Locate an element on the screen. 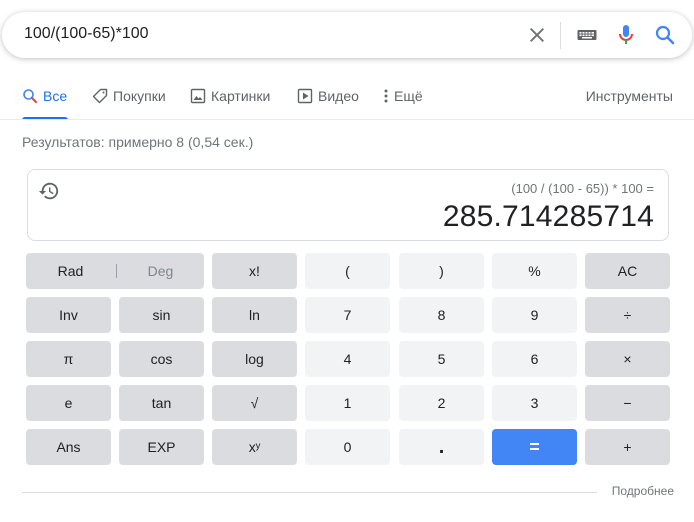 Image resolution: width=694 pixels, height=522 pixels. percent-key: % is located at coordinates (534, 271).